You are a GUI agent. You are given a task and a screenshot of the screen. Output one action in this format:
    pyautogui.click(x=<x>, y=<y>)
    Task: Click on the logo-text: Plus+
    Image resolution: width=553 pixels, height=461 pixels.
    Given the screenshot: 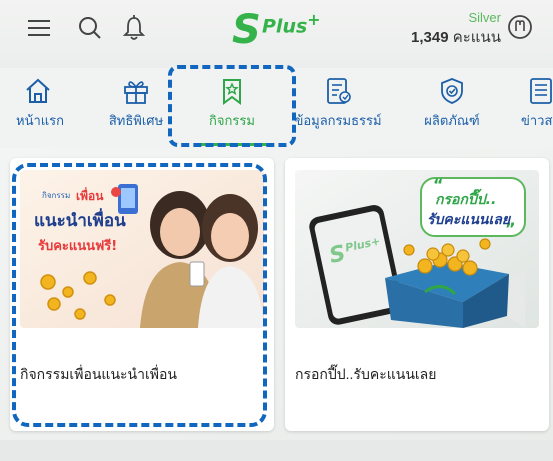 What is the action you would take?
    pyautogui.click(x=291, y=24)
    